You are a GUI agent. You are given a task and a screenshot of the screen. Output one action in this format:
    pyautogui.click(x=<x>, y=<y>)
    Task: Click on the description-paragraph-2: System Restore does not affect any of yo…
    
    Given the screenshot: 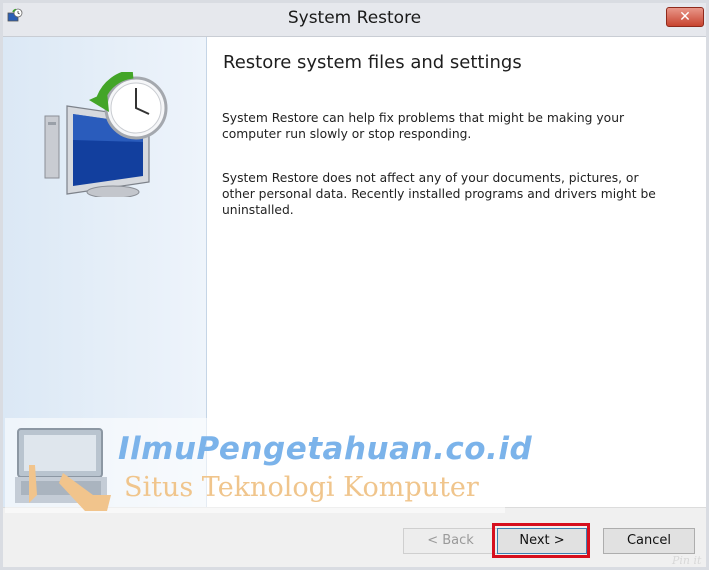 What is the action you would take?
    pyautogui.click(x=439, y=194)
    